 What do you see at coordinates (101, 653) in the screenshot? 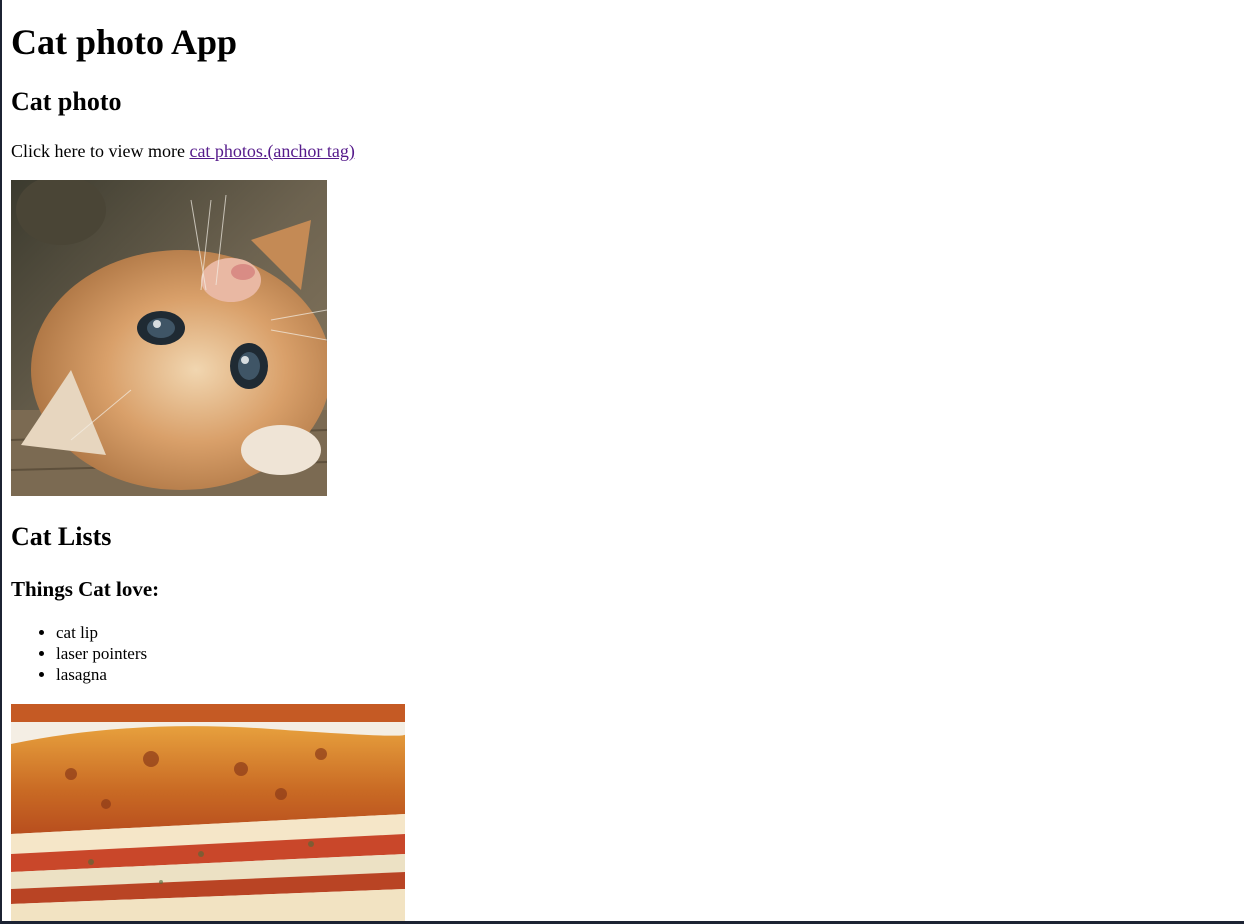
I see `list-item: laser pointers` at bounding box center [101, 653].